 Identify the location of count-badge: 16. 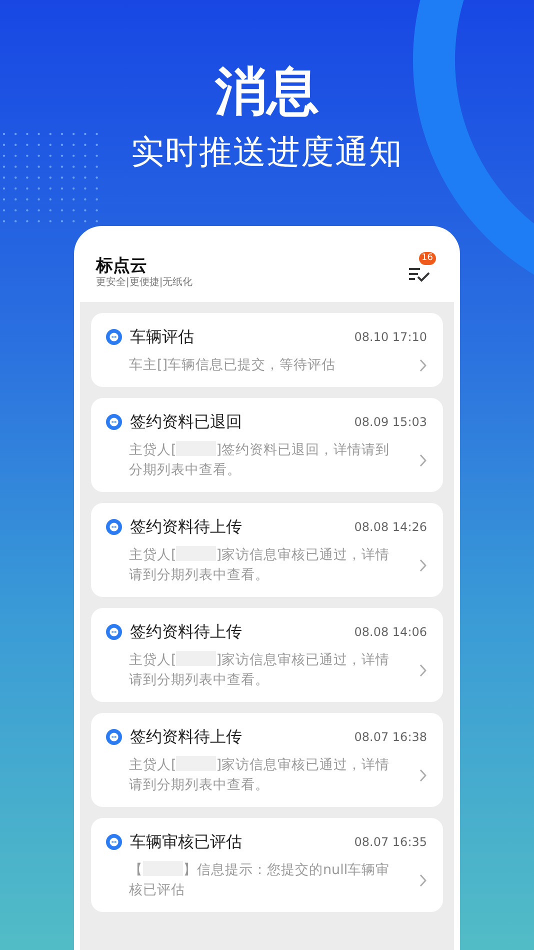
(427, 258).